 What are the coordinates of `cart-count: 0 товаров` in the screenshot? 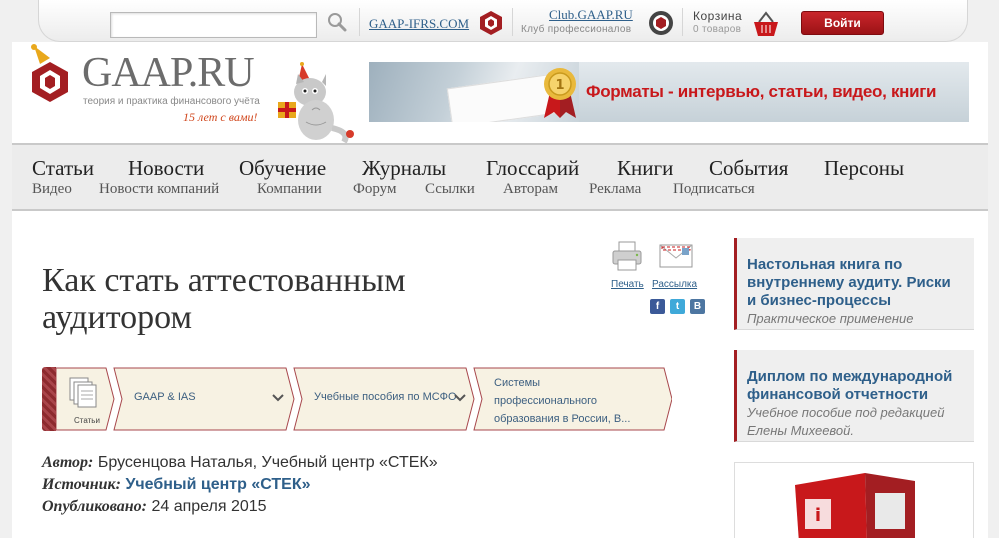 It's located at (717, 29).